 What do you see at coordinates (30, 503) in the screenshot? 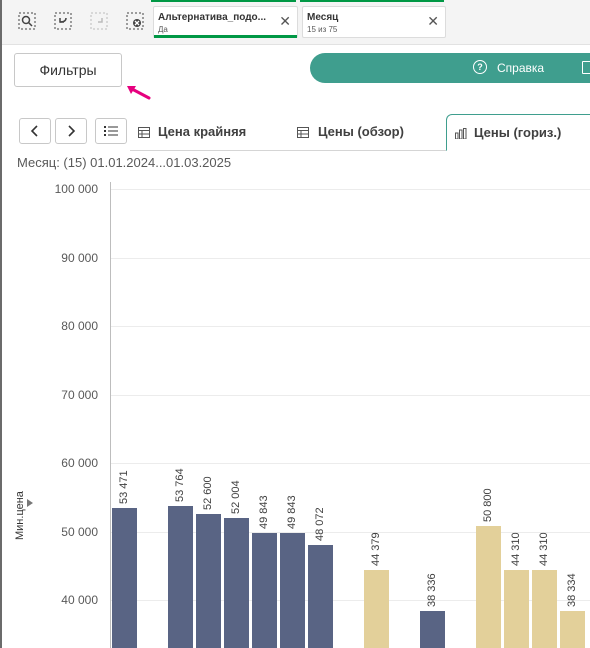
I see `axis-toggle-icon` at bounding box center [30, 503].